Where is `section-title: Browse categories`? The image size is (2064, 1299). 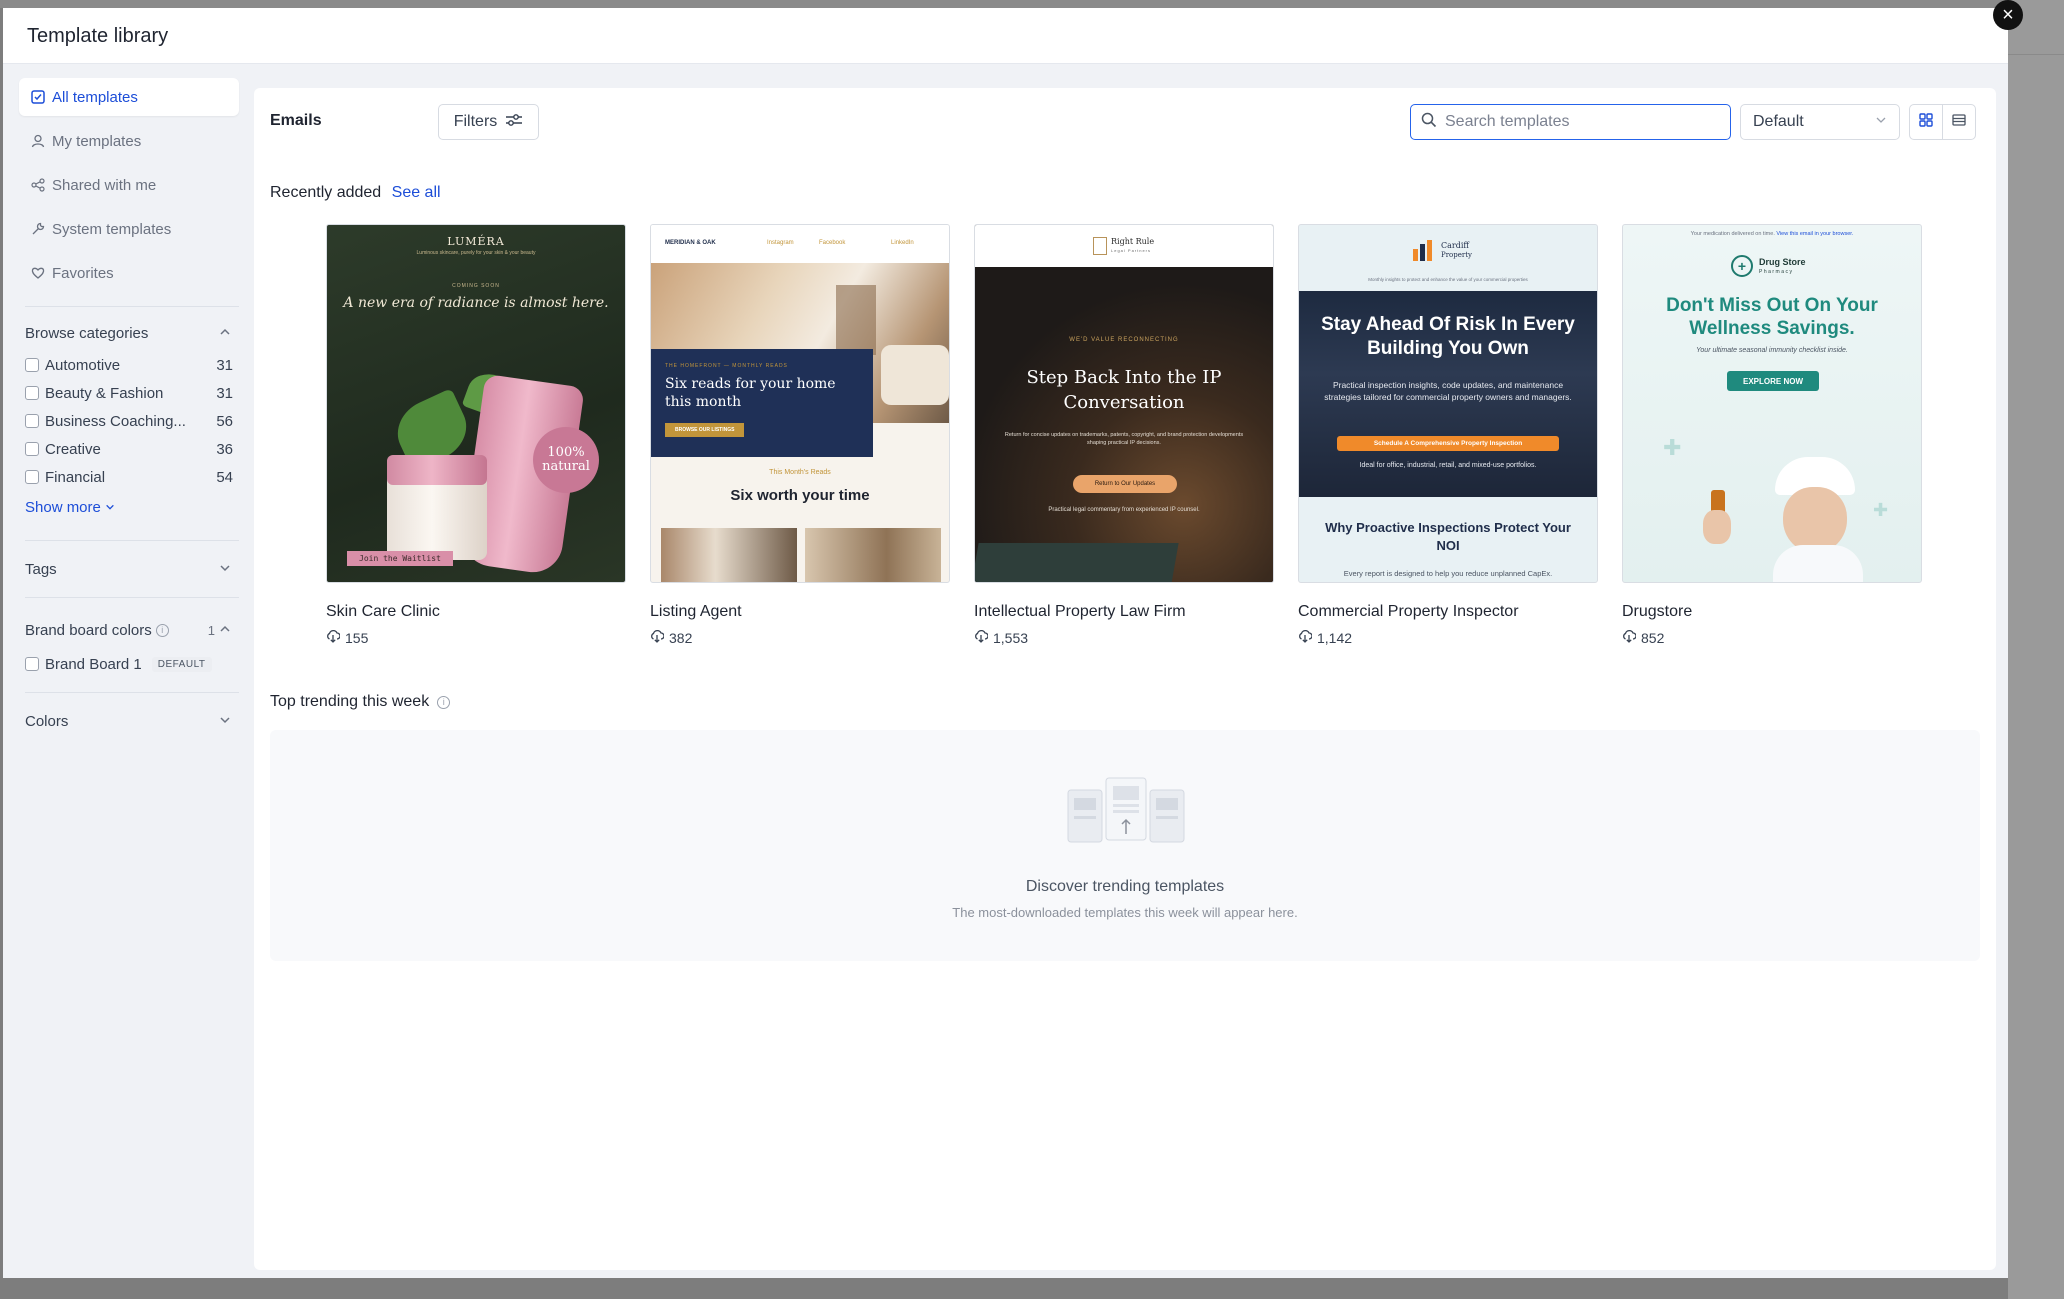
section-title: Browse categories is located at coordinates (87, 333).